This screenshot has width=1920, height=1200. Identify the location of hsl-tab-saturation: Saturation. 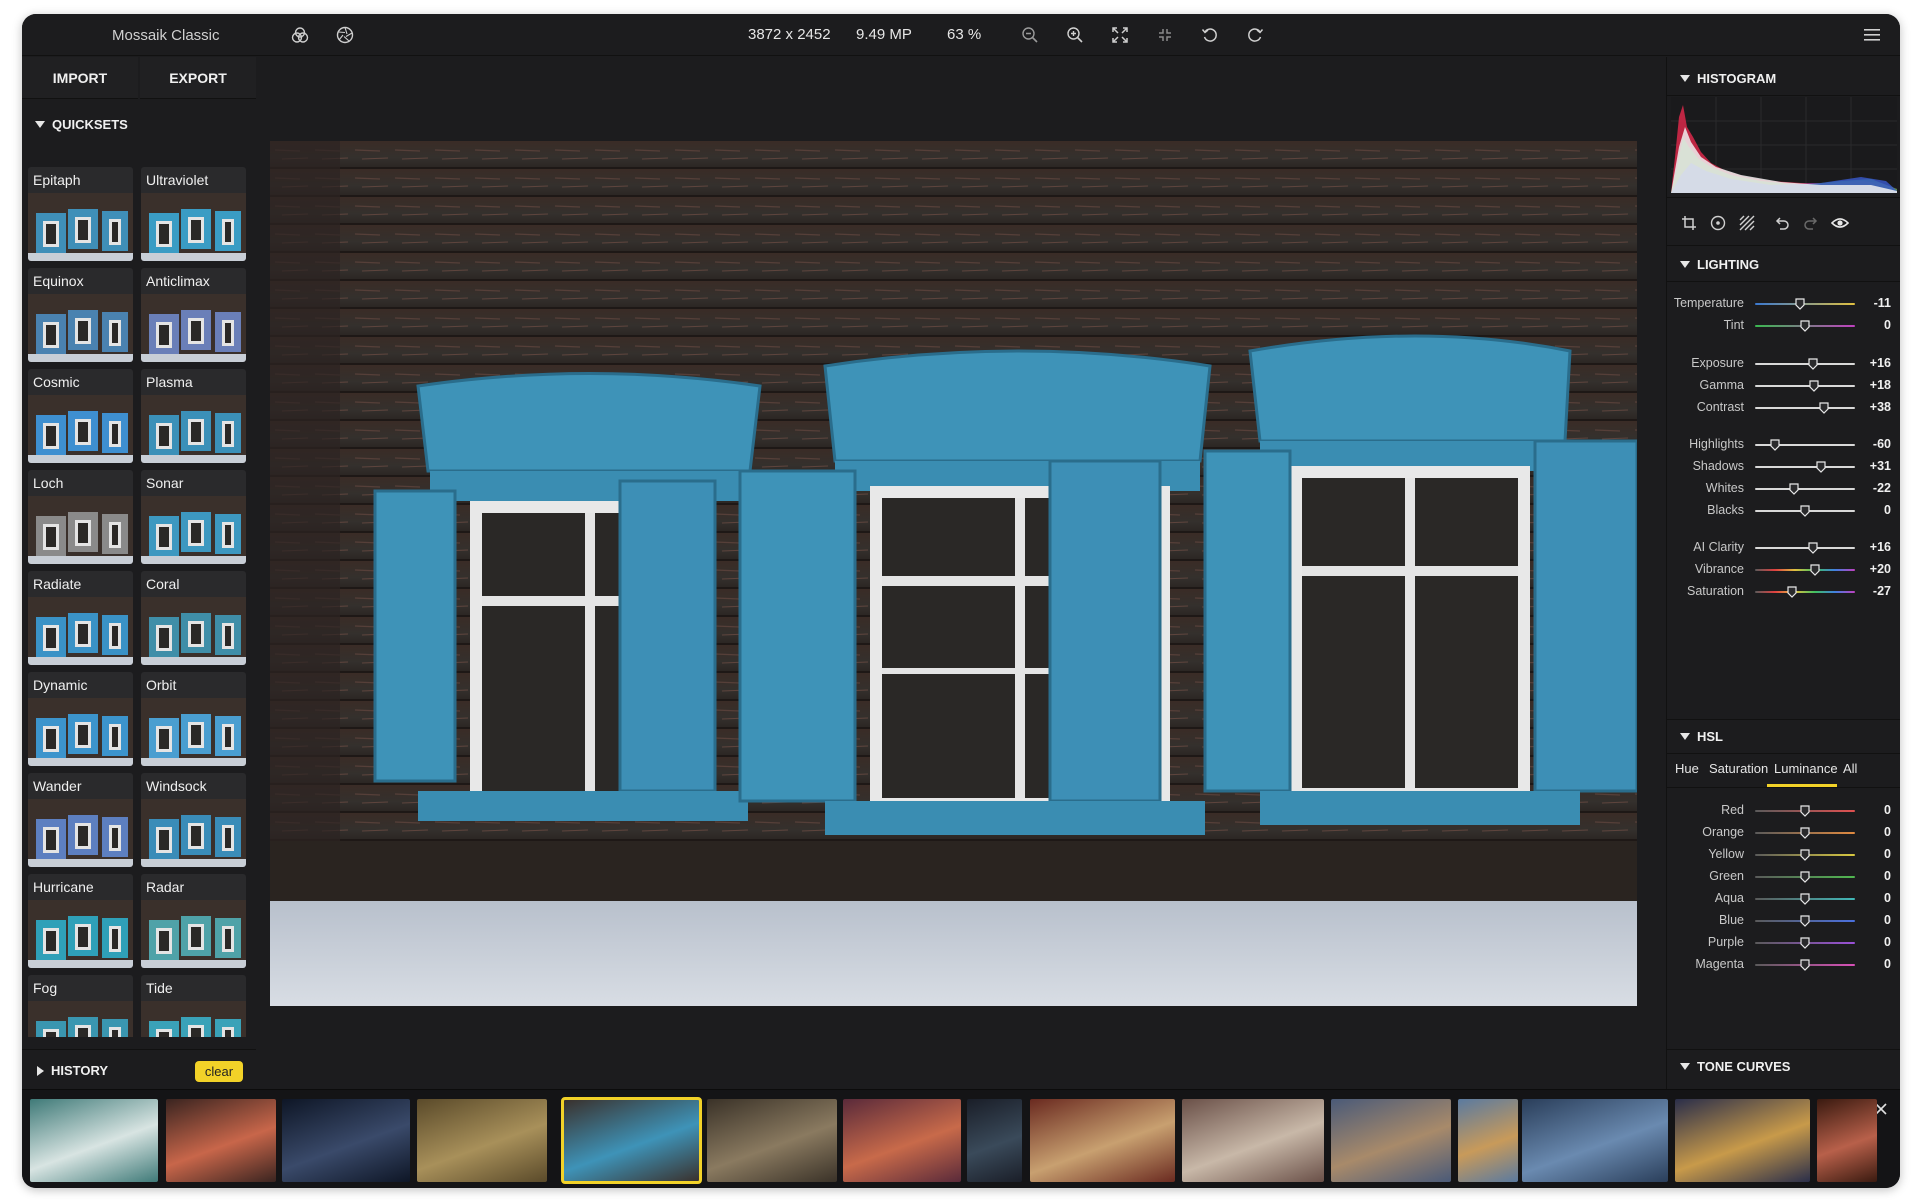
(1738, 768).